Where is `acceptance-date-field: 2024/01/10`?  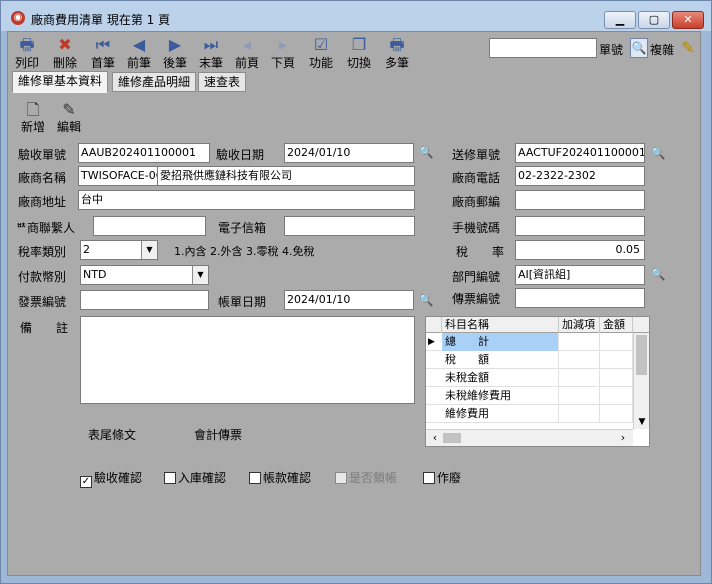 acceptance-date-field: 2024/01/10 is located at coordinates (349, 153).